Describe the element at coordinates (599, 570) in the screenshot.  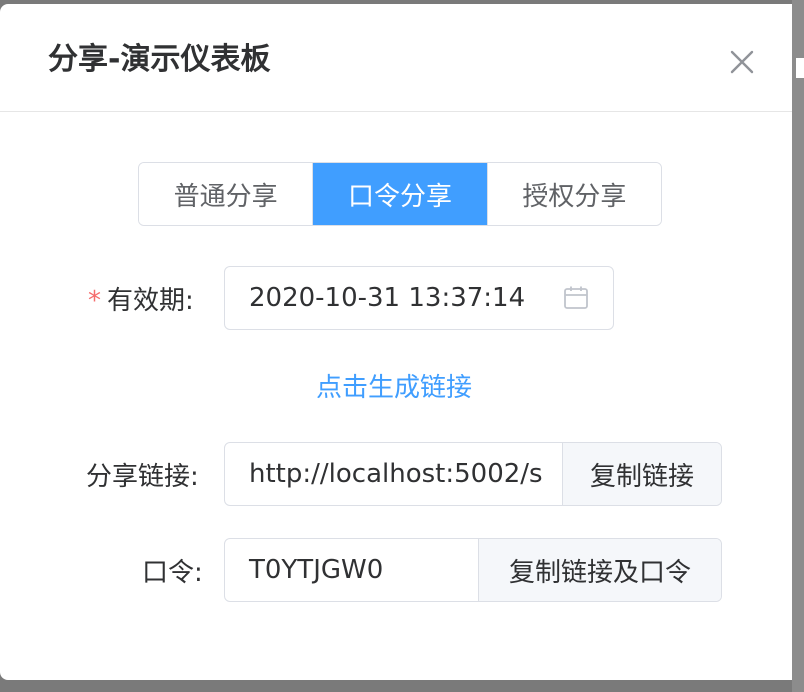
I see `copy-link-and-password-button: 复制链接及口令` at that location.